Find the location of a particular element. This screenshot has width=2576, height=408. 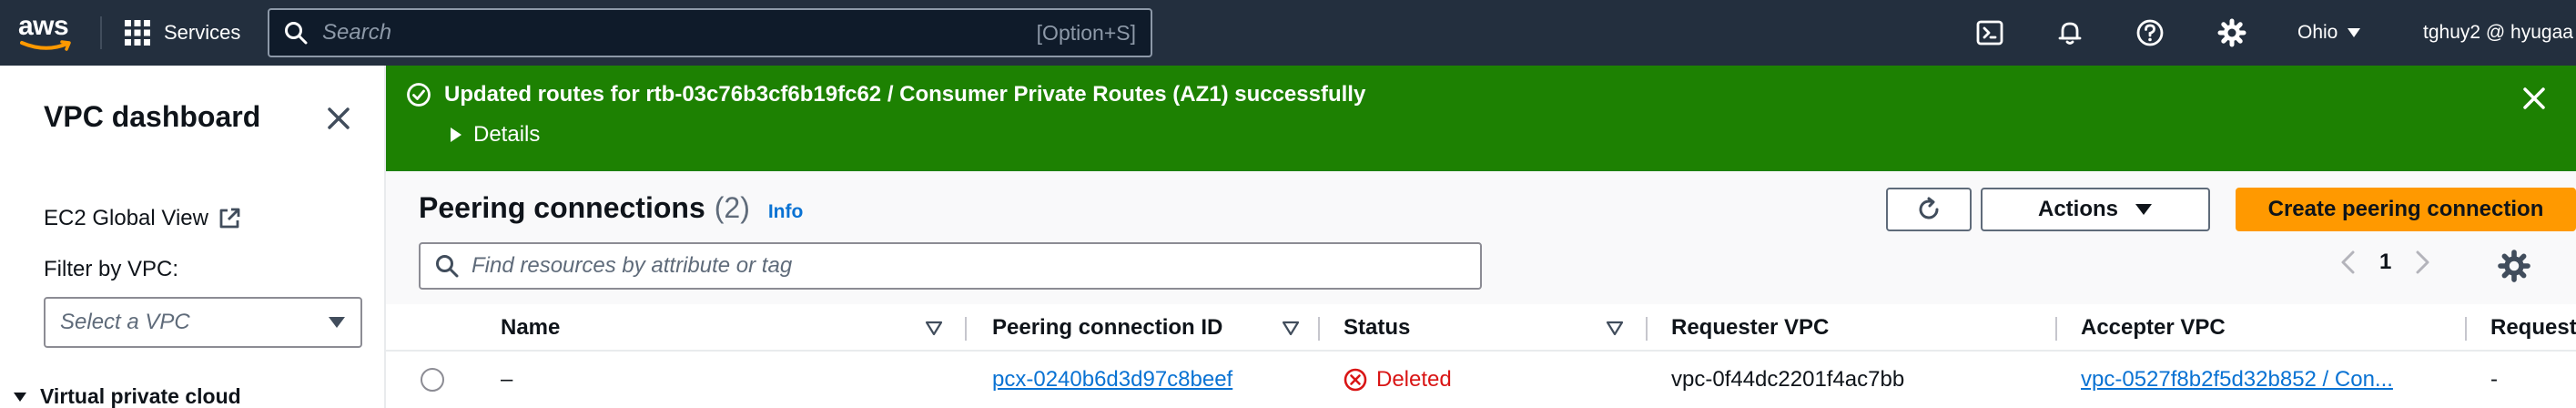

account-label: tghuy2 @ hyugaa is located at coordinates (2498, 32).